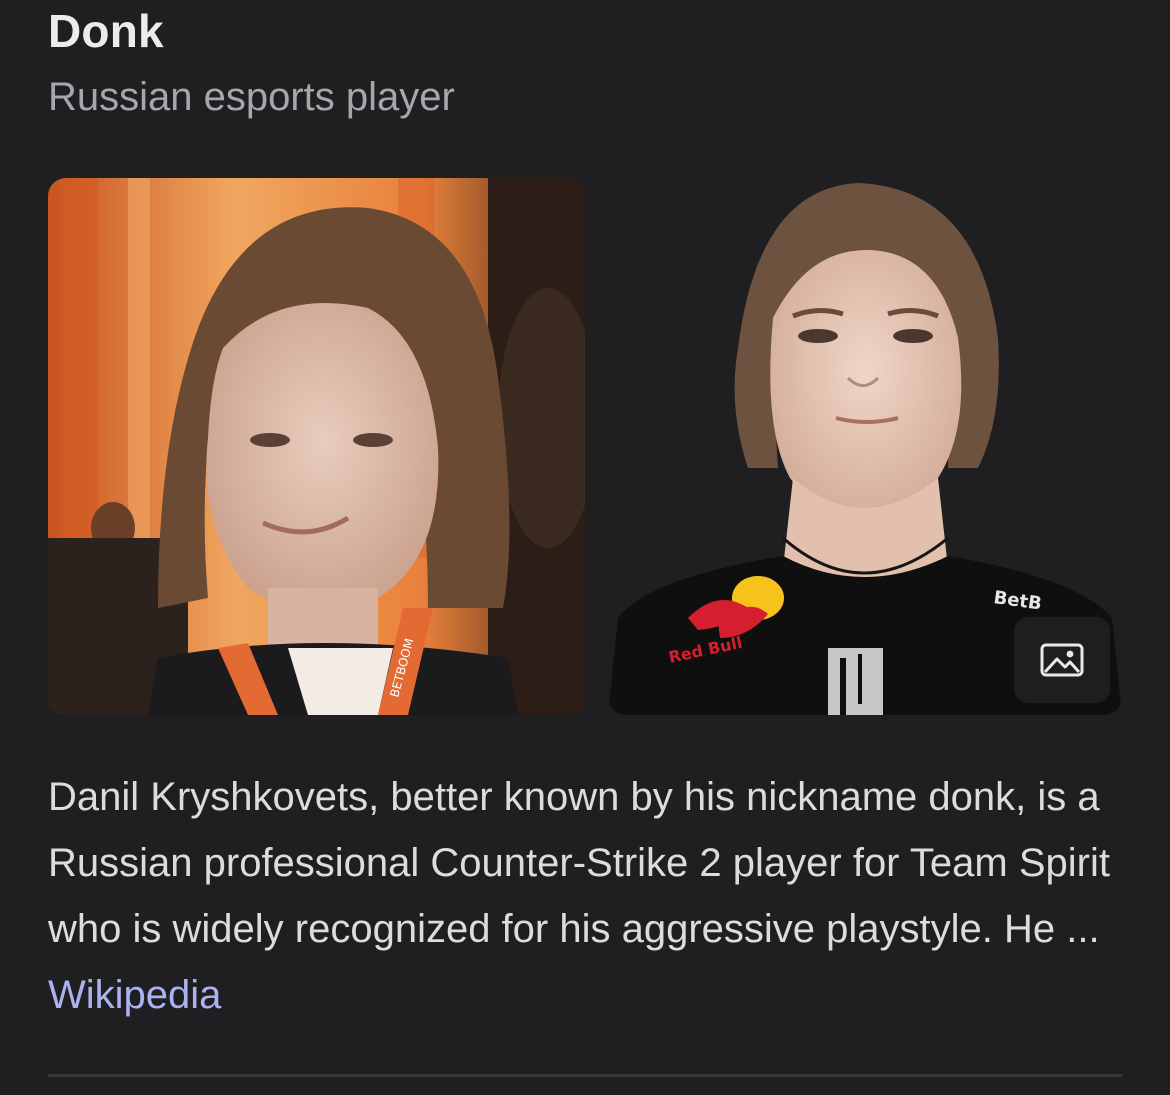 The image size is (1170, 1095). I want to click on entity-title: Donk, so click(106, 31).